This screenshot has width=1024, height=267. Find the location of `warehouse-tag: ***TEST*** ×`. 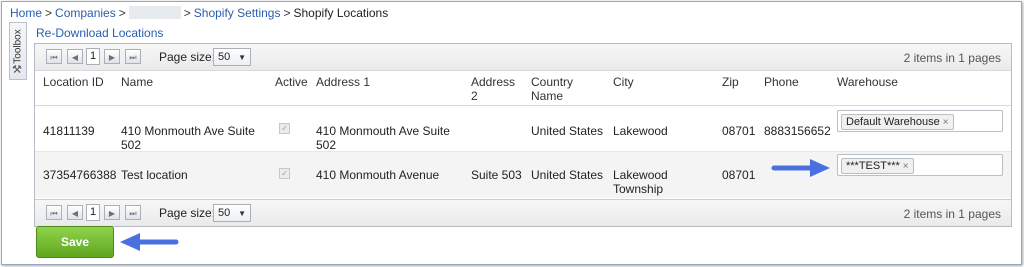

warehouse-tag: ***TEST*** × is located at coordinates (877, 166).